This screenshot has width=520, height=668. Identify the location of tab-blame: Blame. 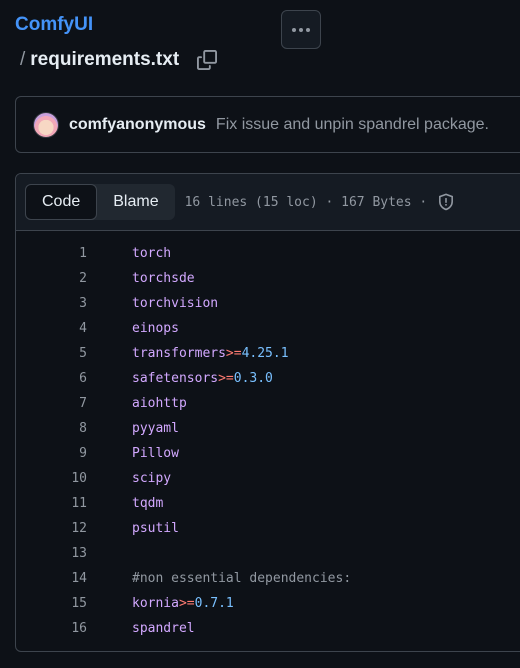
(135, 202).